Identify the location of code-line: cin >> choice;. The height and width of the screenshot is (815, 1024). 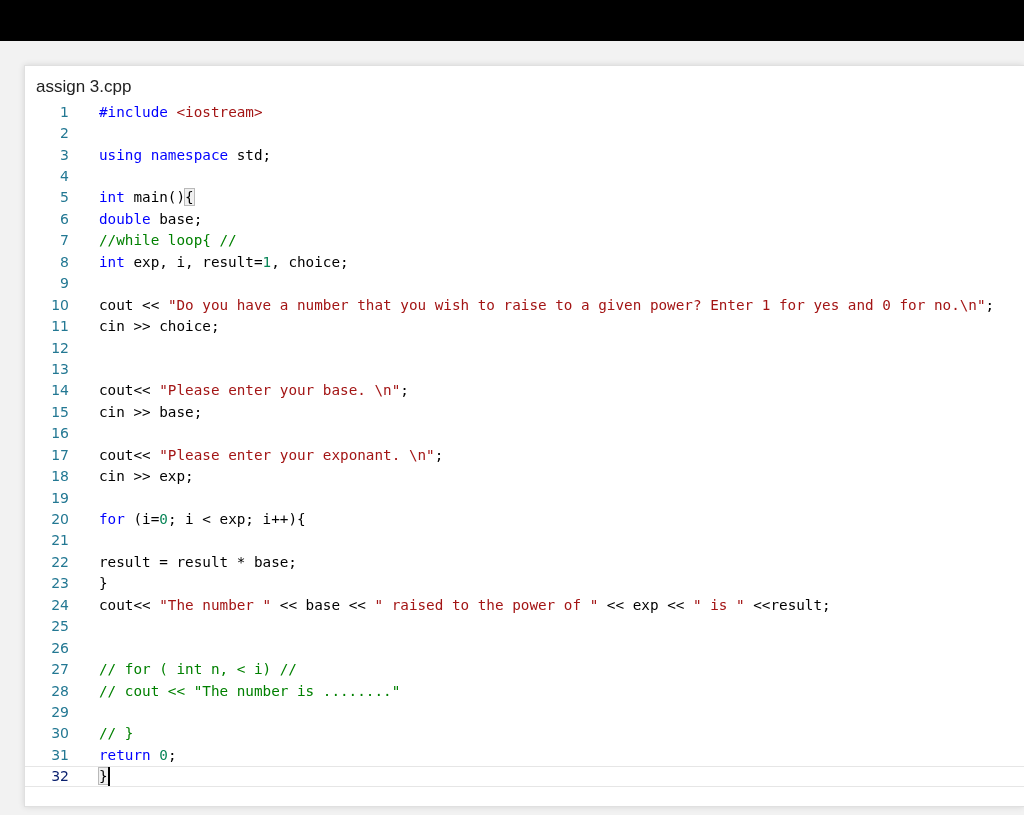
(159, 327).